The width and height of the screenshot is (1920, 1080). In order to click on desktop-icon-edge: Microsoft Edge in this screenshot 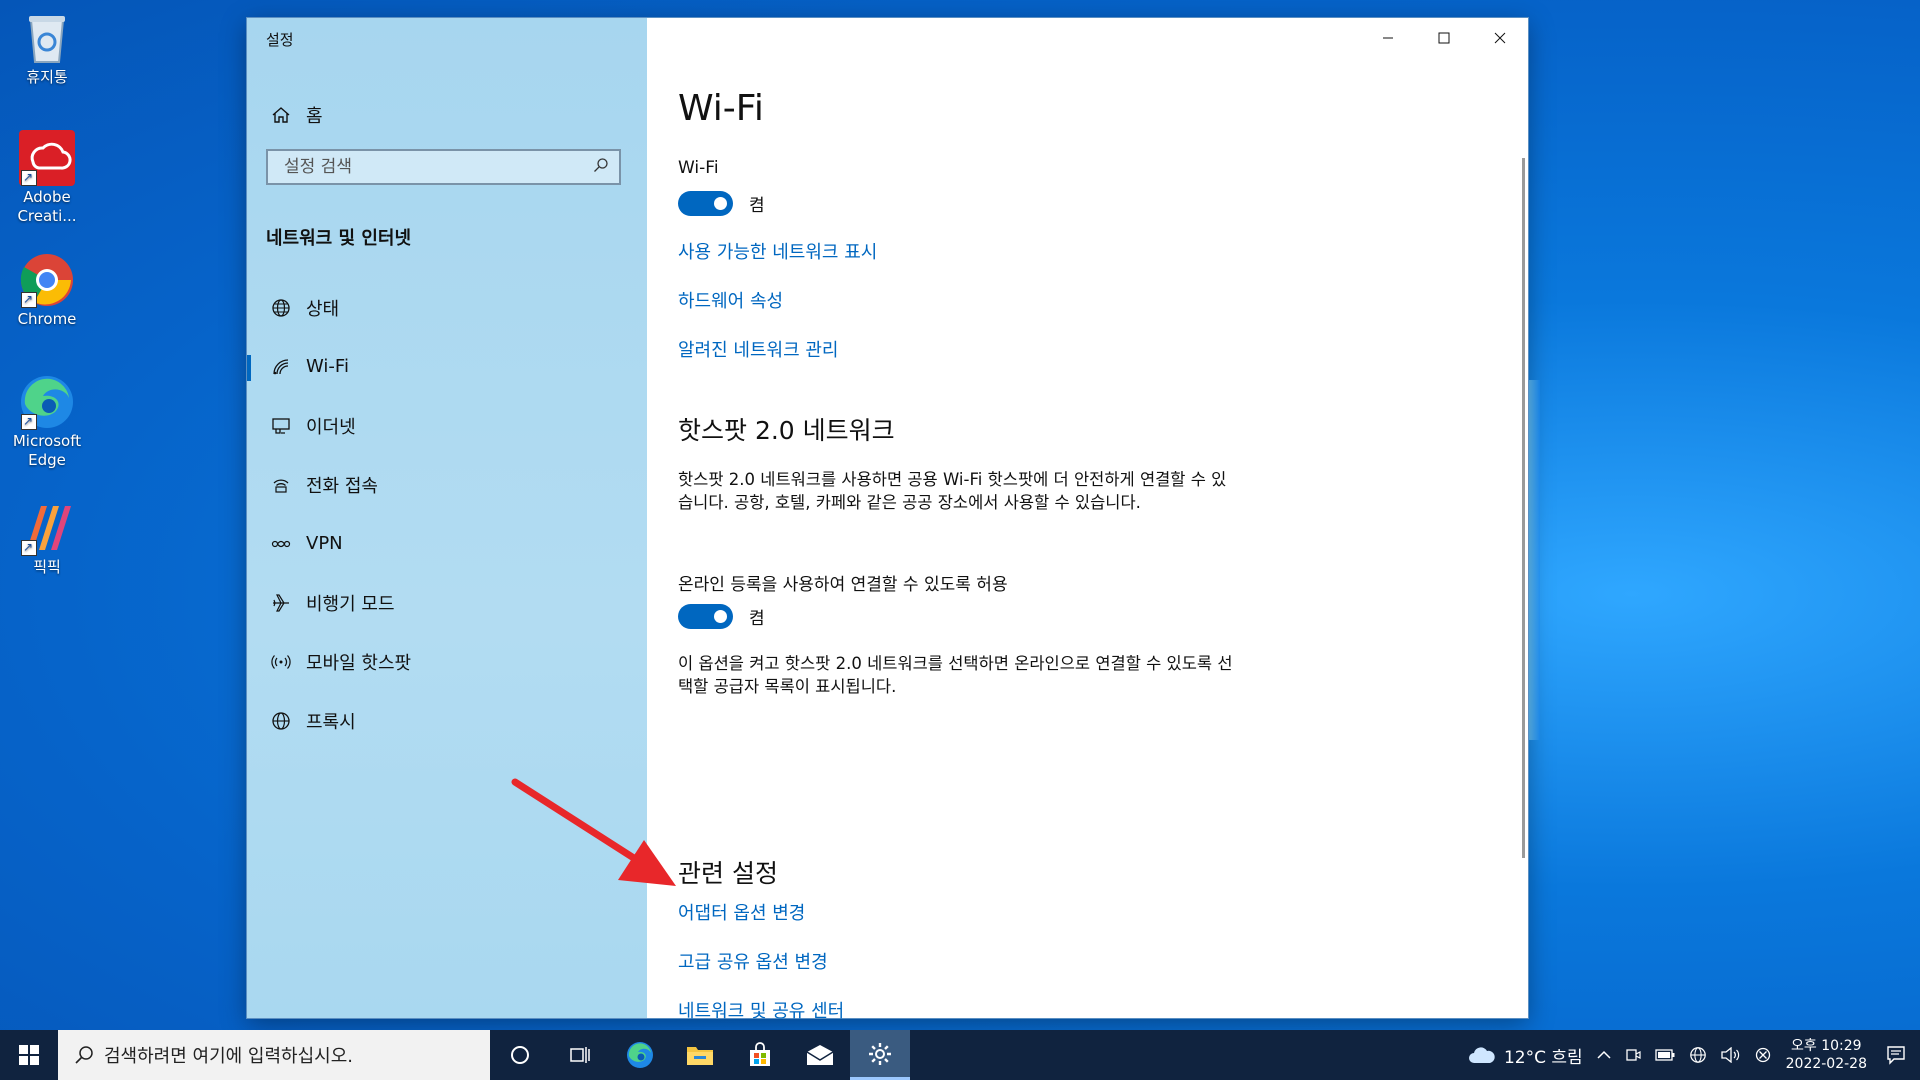, I will do `click(47, 422)`.